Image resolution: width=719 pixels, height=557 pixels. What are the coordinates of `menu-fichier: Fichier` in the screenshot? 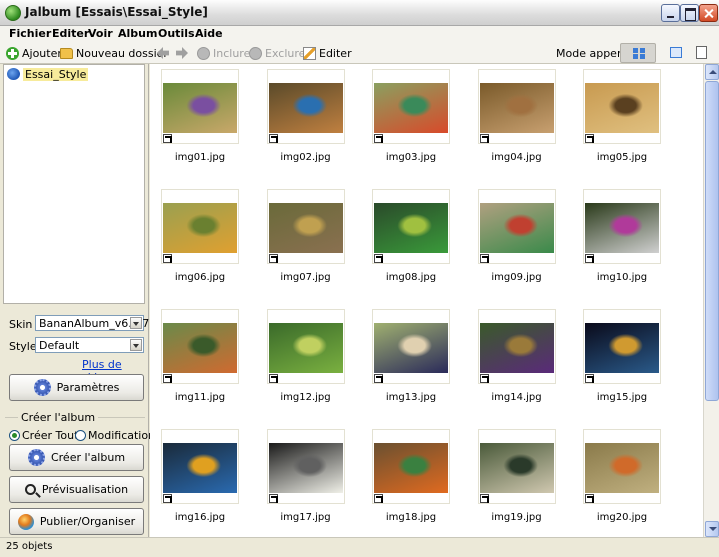 It's located at (30, 33).